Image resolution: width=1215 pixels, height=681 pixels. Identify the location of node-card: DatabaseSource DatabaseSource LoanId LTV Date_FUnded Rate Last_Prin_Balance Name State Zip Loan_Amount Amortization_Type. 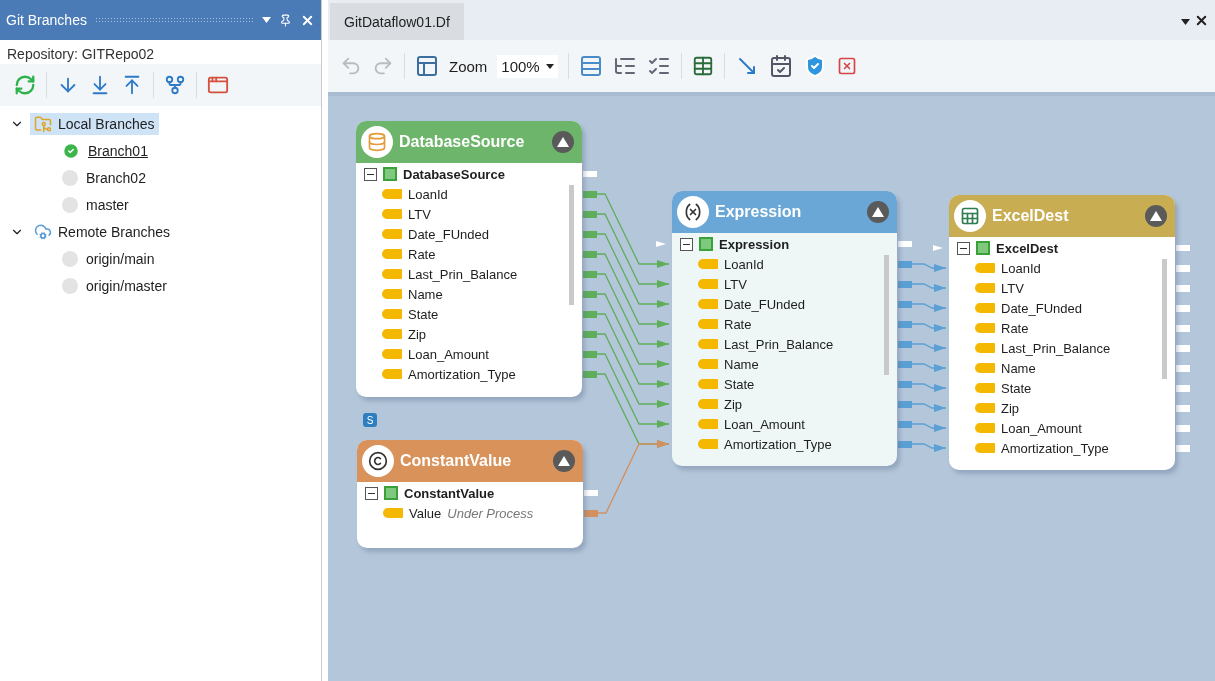
(469, 259).